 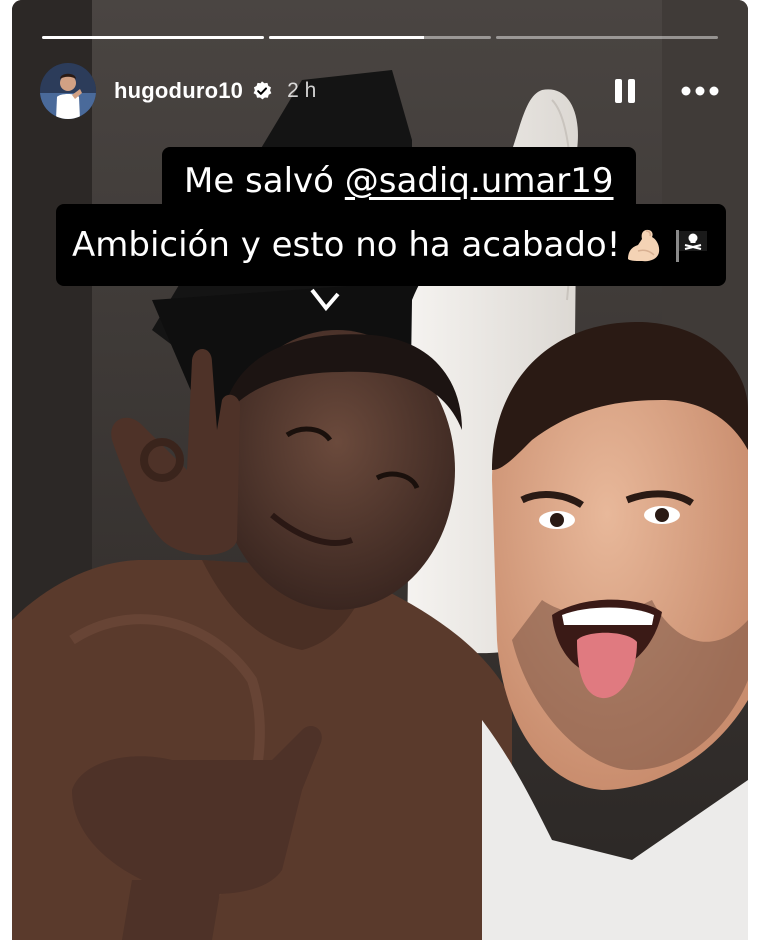 What do you see at coordinates (692, 246) in the screenshot?
I see `pirate-flag-icon` at bounding box center [692, 246].